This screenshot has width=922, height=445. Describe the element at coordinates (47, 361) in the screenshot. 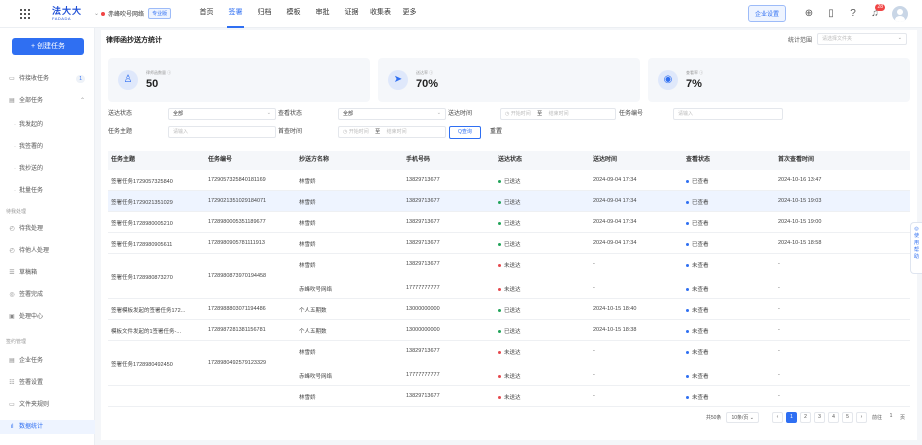

I see `sidebar-item-g2-0: ▤ 企业任务` at that location.